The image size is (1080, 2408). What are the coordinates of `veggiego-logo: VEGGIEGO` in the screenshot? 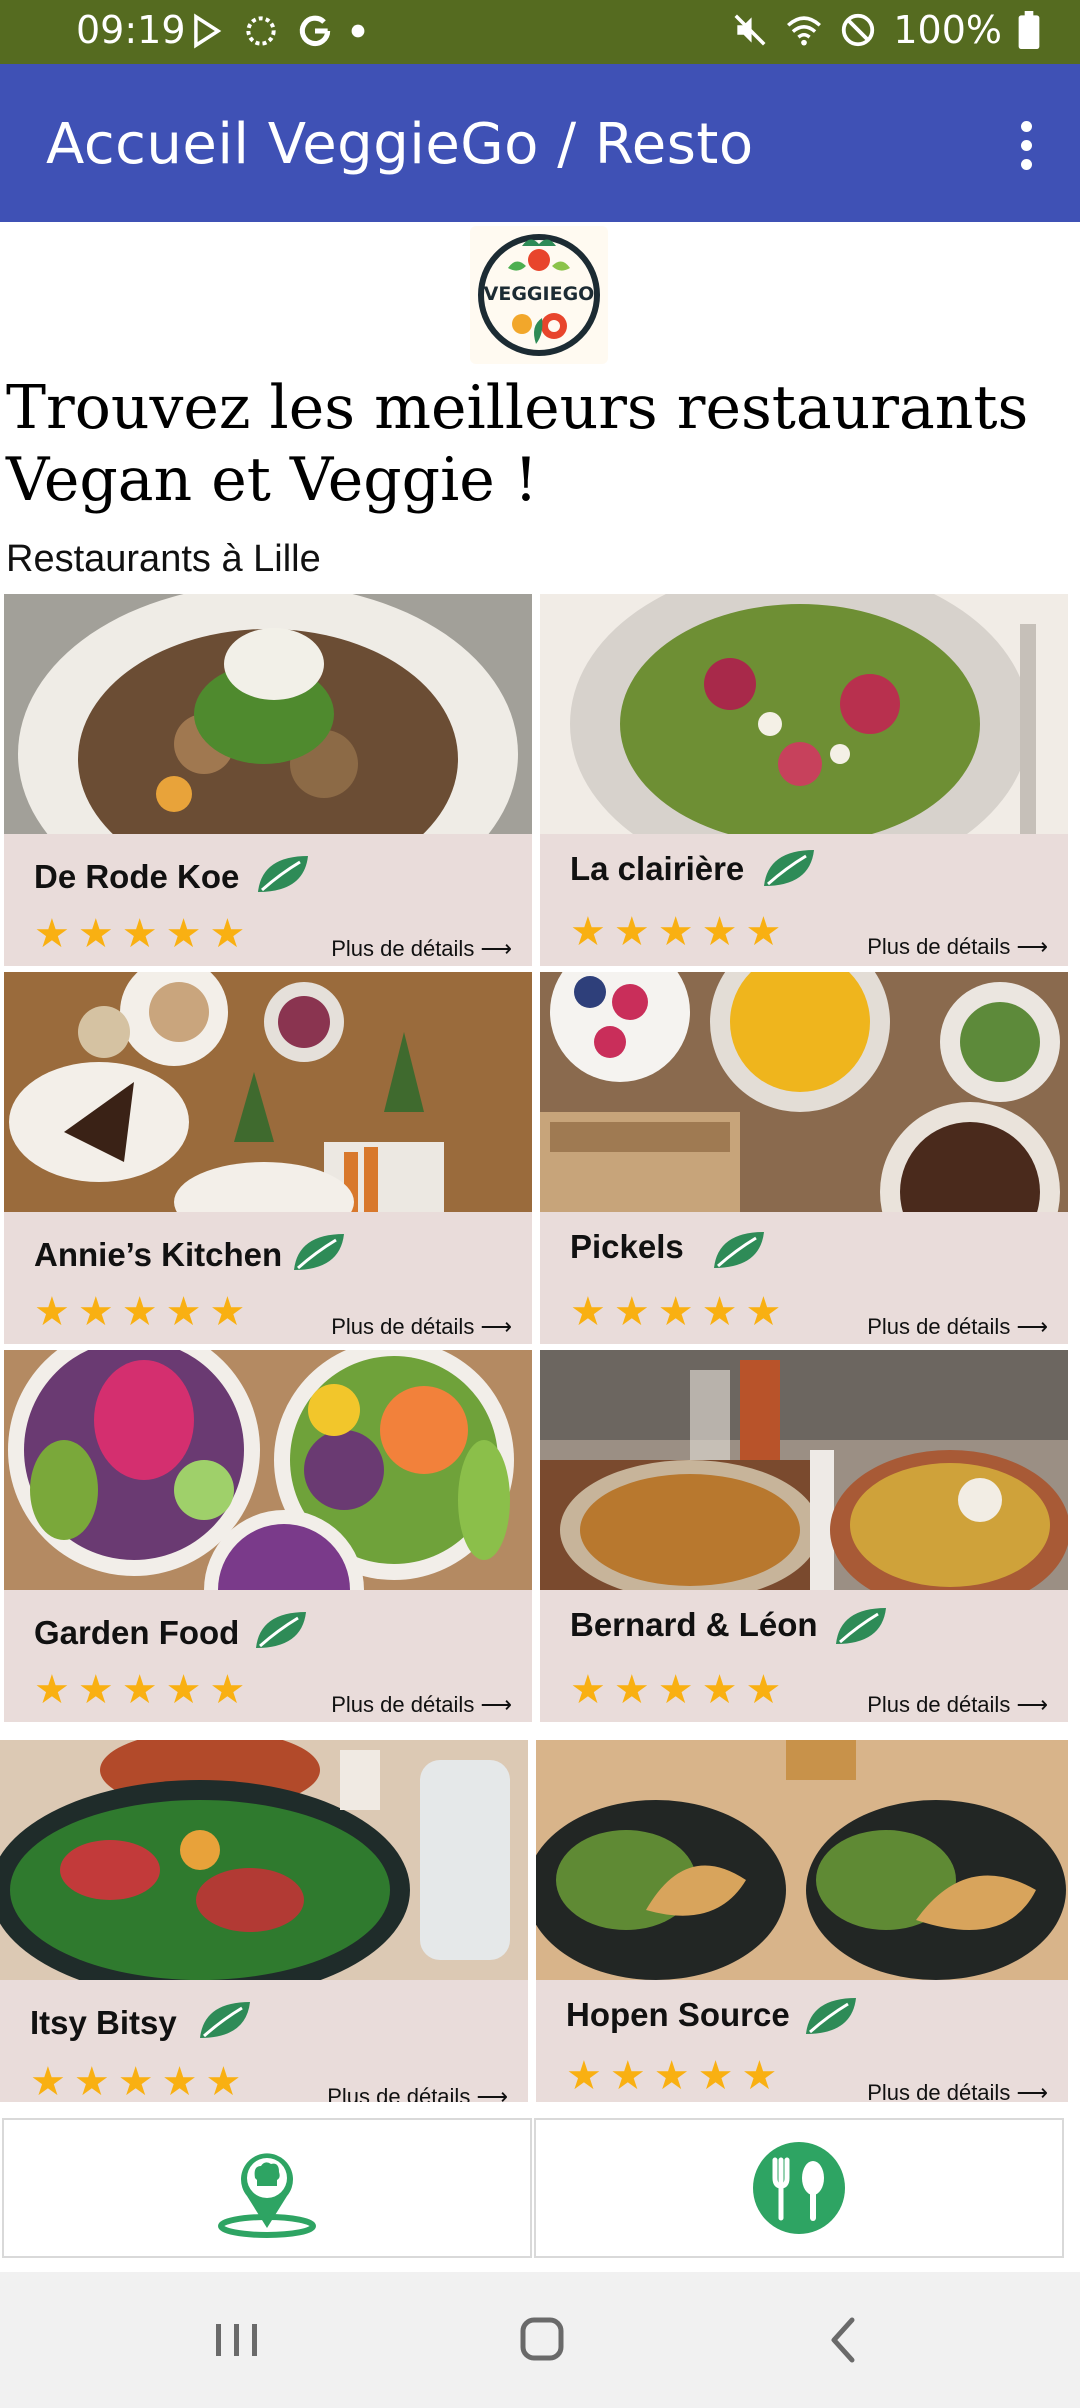 It's located at (539, 295).